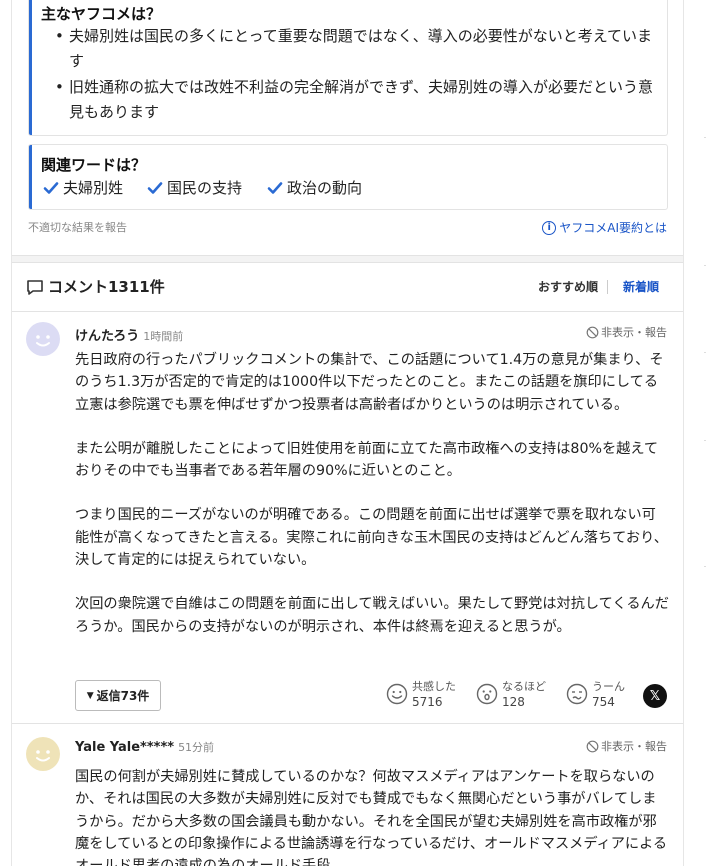  What do you see at coordinates (347, 259) in the screenshot?
I see `section-divider` at bounding box center [347, 259].